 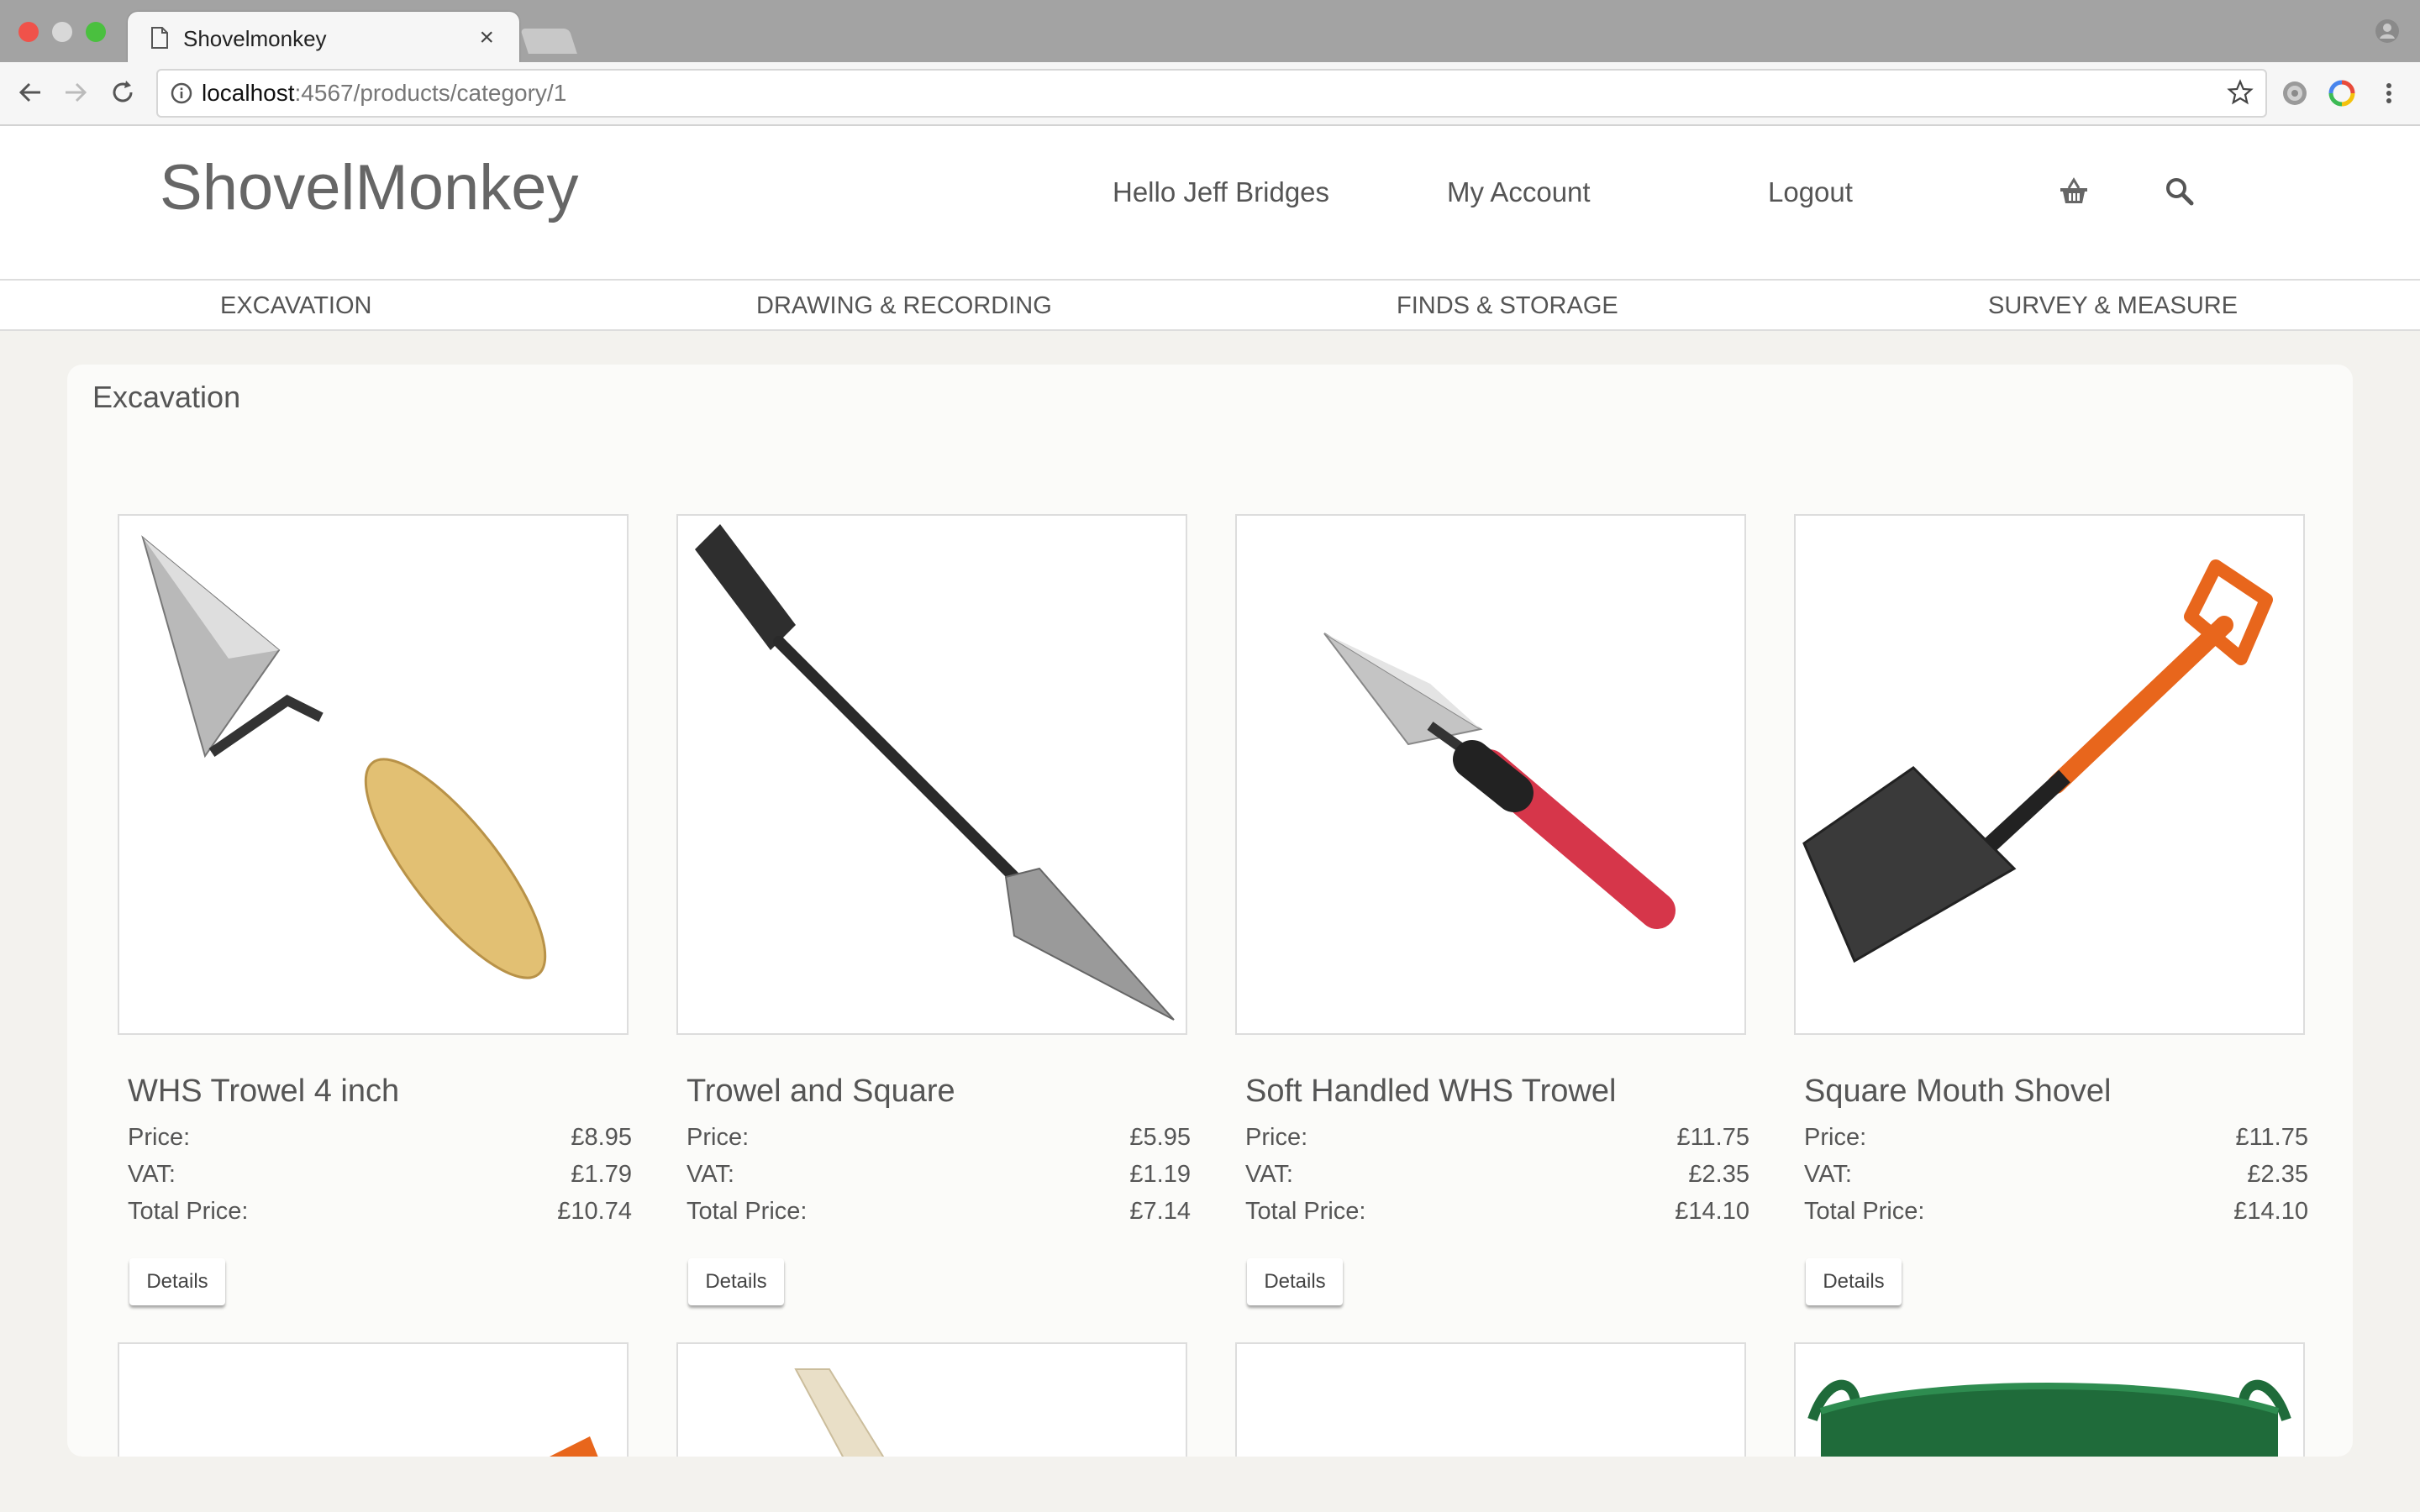 What do you see at coordinates (1507, 306) in the screenshot?
I see `category-finds-storage: FINDS & STORAGE` at bounding box center [1507, 306].